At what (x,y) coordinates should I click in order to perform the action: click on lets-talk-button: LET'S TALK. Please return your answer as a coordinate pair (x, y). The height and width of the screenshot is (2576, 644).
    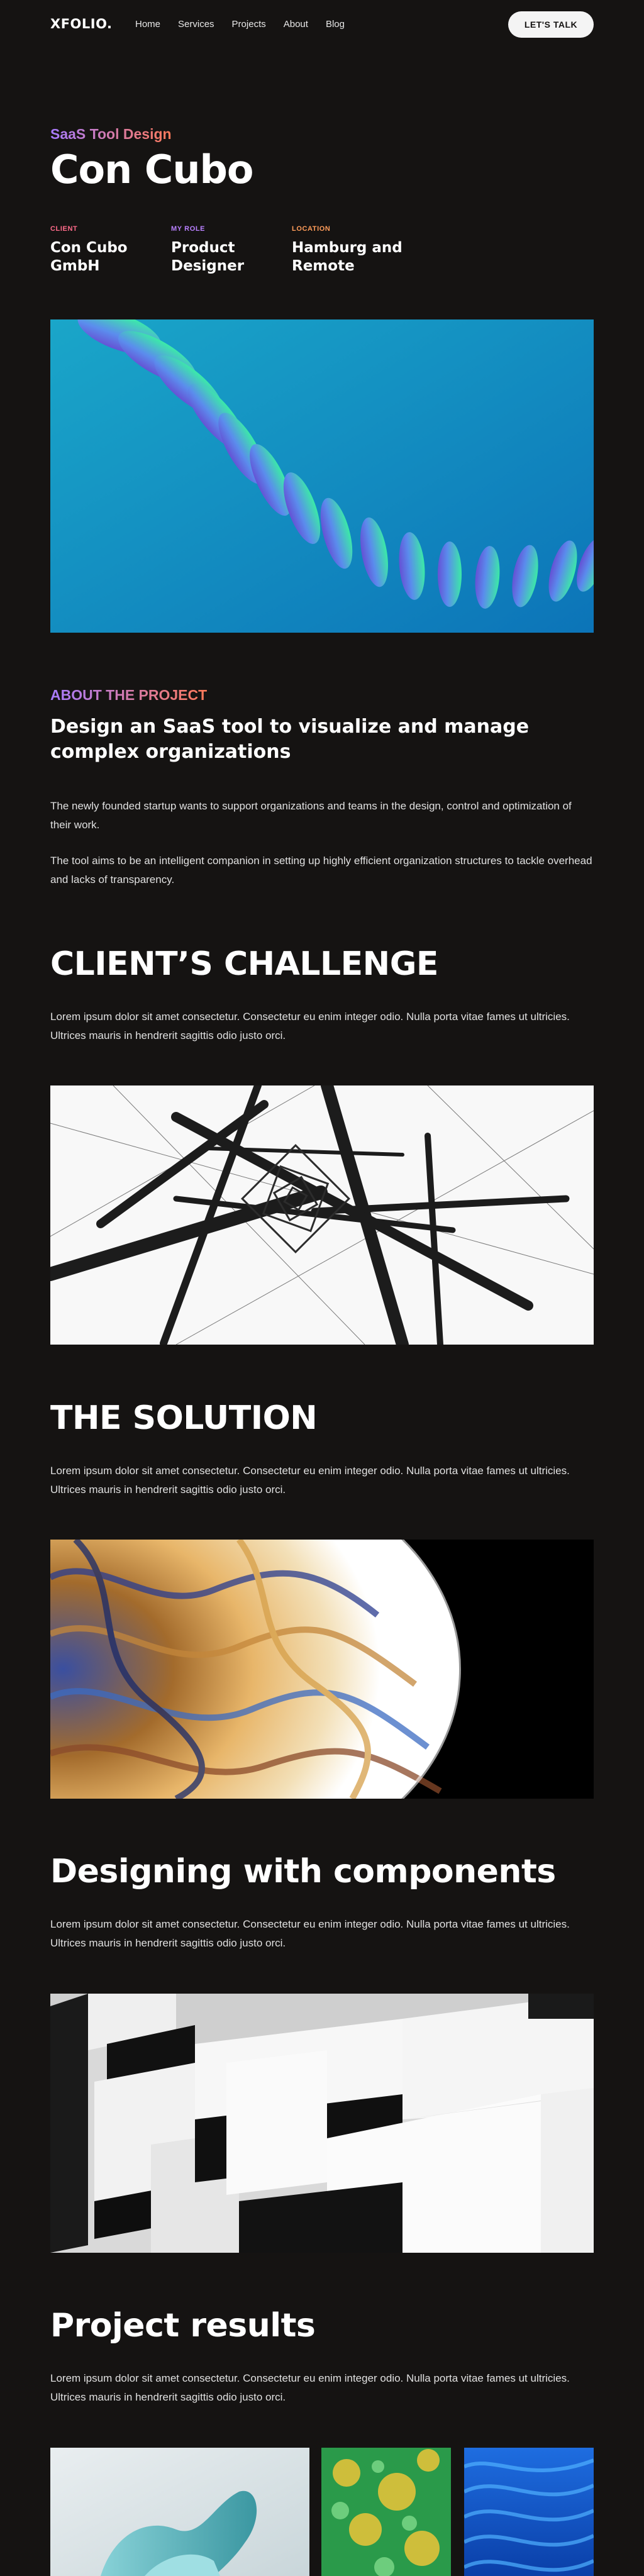
    Looking at the image, I should click on (551, 24).